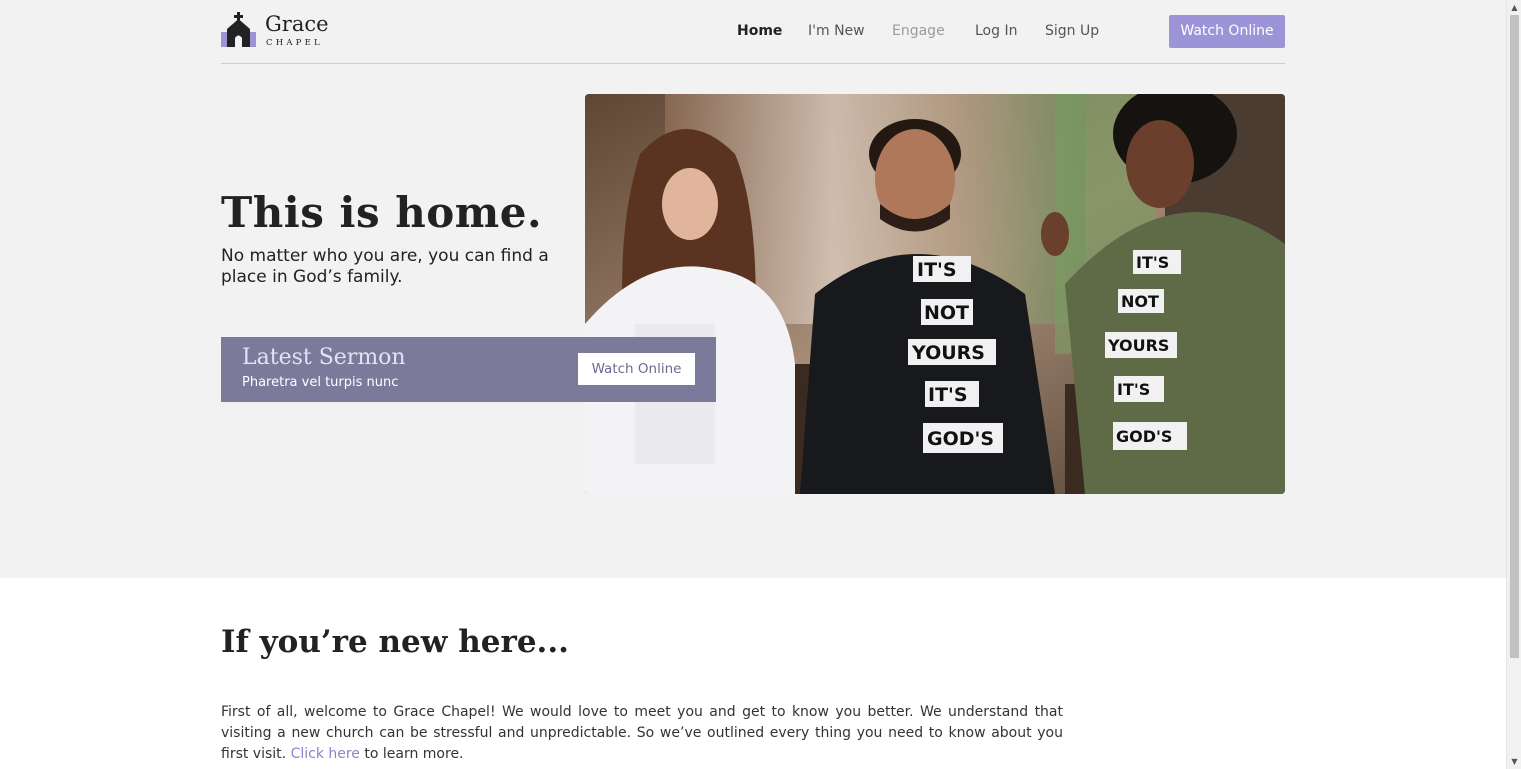 The image size is (1521, 769). What do you see at coordinates (411, 754) in the screenshot?
I see `new-here-link-tail: to learn more.` at bounding box center [411, 754].